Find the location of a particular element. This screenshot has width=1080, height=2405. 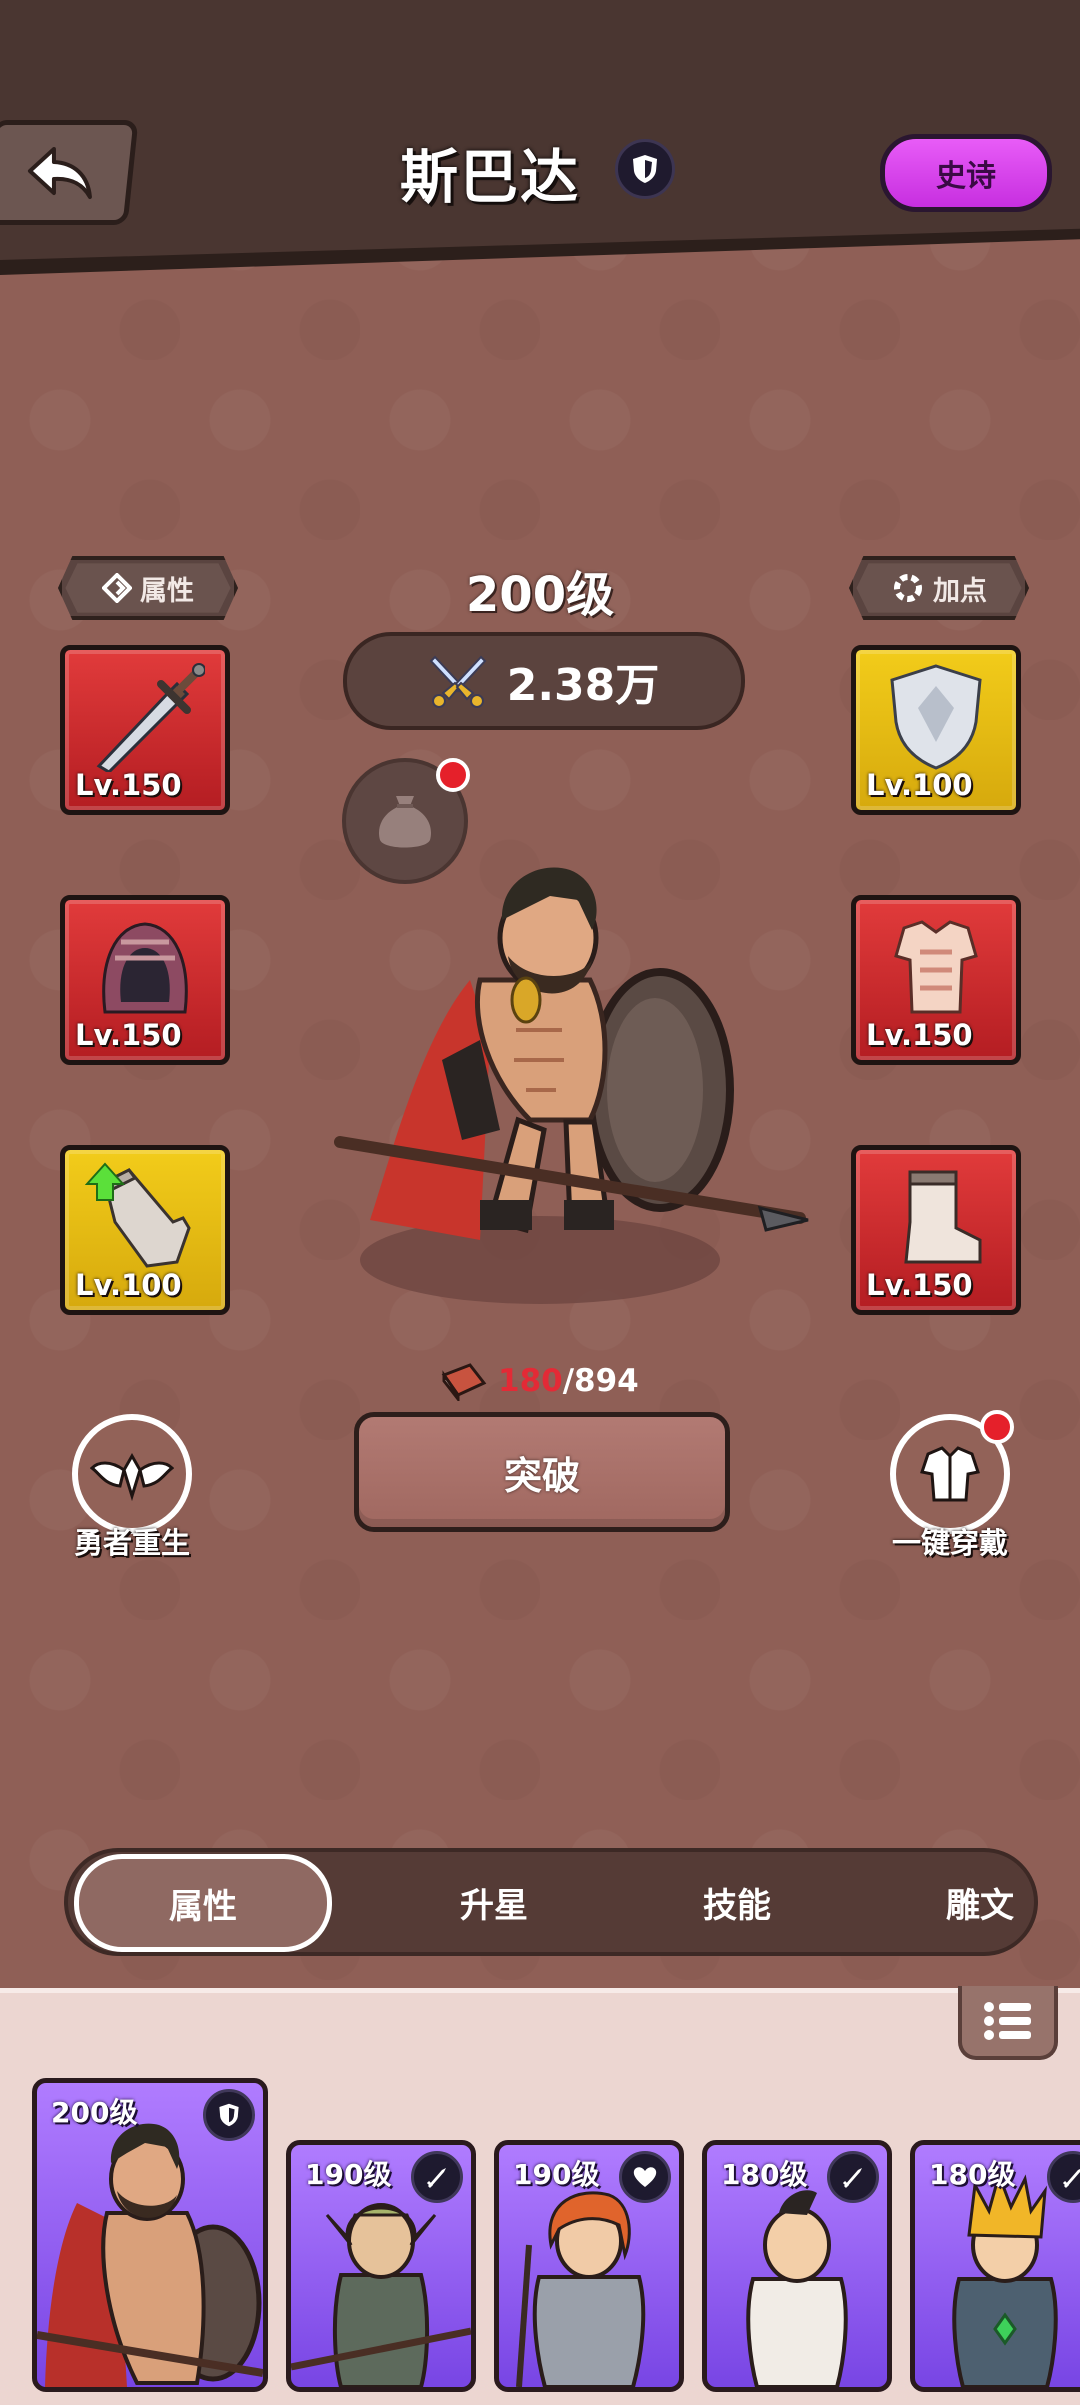

add-points-button-label: 加点 is located at coordinates (960, 591).